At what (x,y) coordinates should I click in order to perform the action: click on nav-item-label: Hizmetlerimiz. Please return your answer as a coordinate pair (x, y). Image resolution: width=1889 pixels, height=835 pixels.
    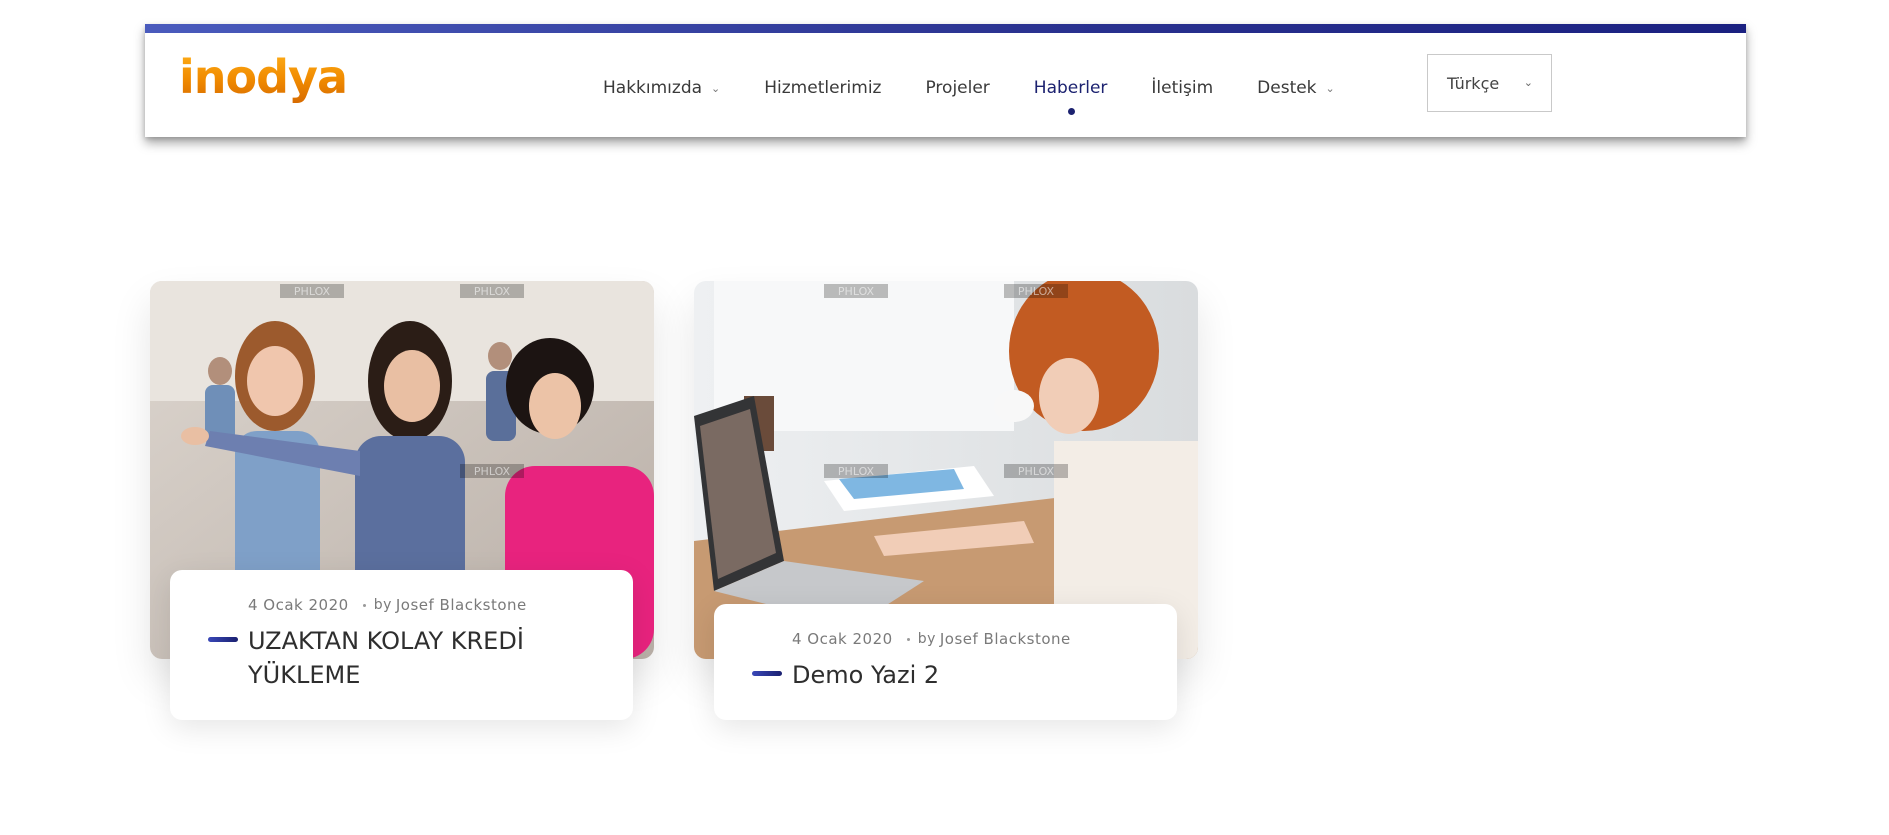
    Looking at the image, I should click on (823, 88).